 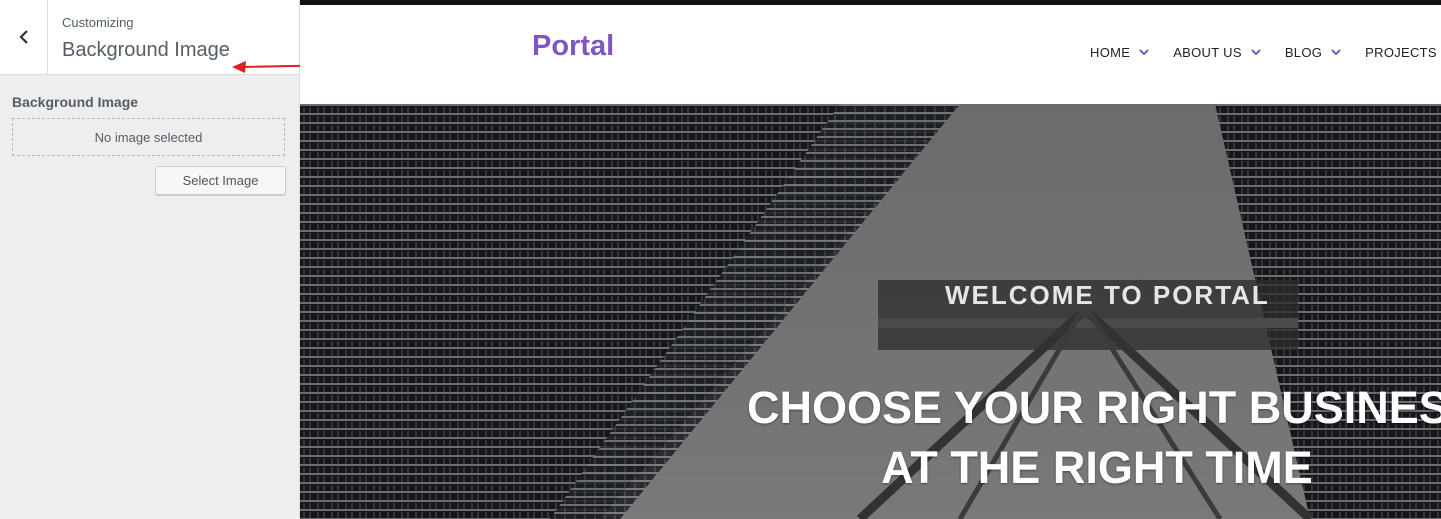 What do you see at coordinates (98, 22) in the screenshot?
I see `customizing-label: Customizing` at bounding box center [98, 22].